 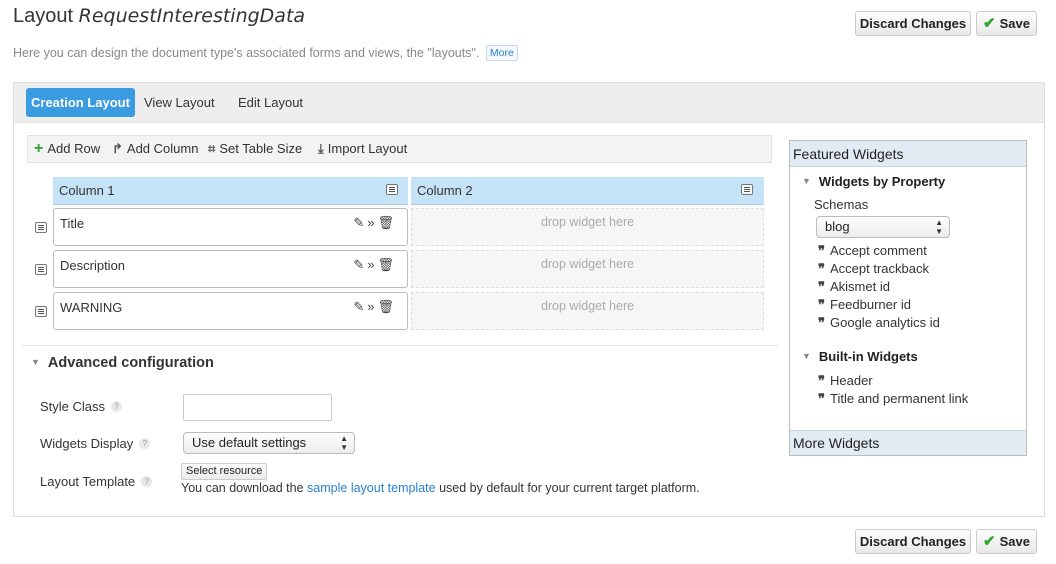 What do you see at coordinates (870, 304) in the screenshot?
I see `widget-item-label: Feedburner id` at bounding box center [870, 304].